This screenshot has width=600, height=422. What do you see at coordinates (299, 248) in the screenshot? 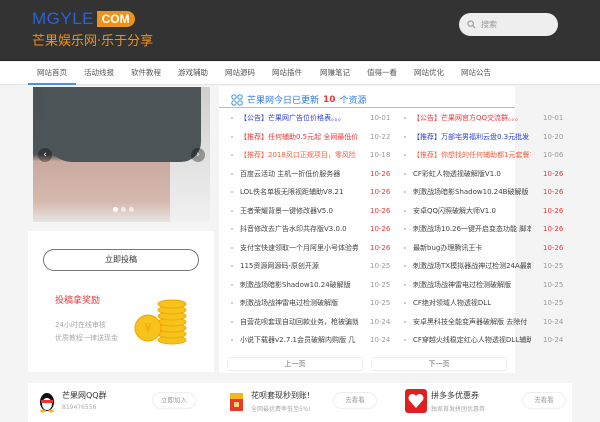
I see `item-title: 支付宝快速领取一个月阿里小号体验券` at bounding box center [299, 248].